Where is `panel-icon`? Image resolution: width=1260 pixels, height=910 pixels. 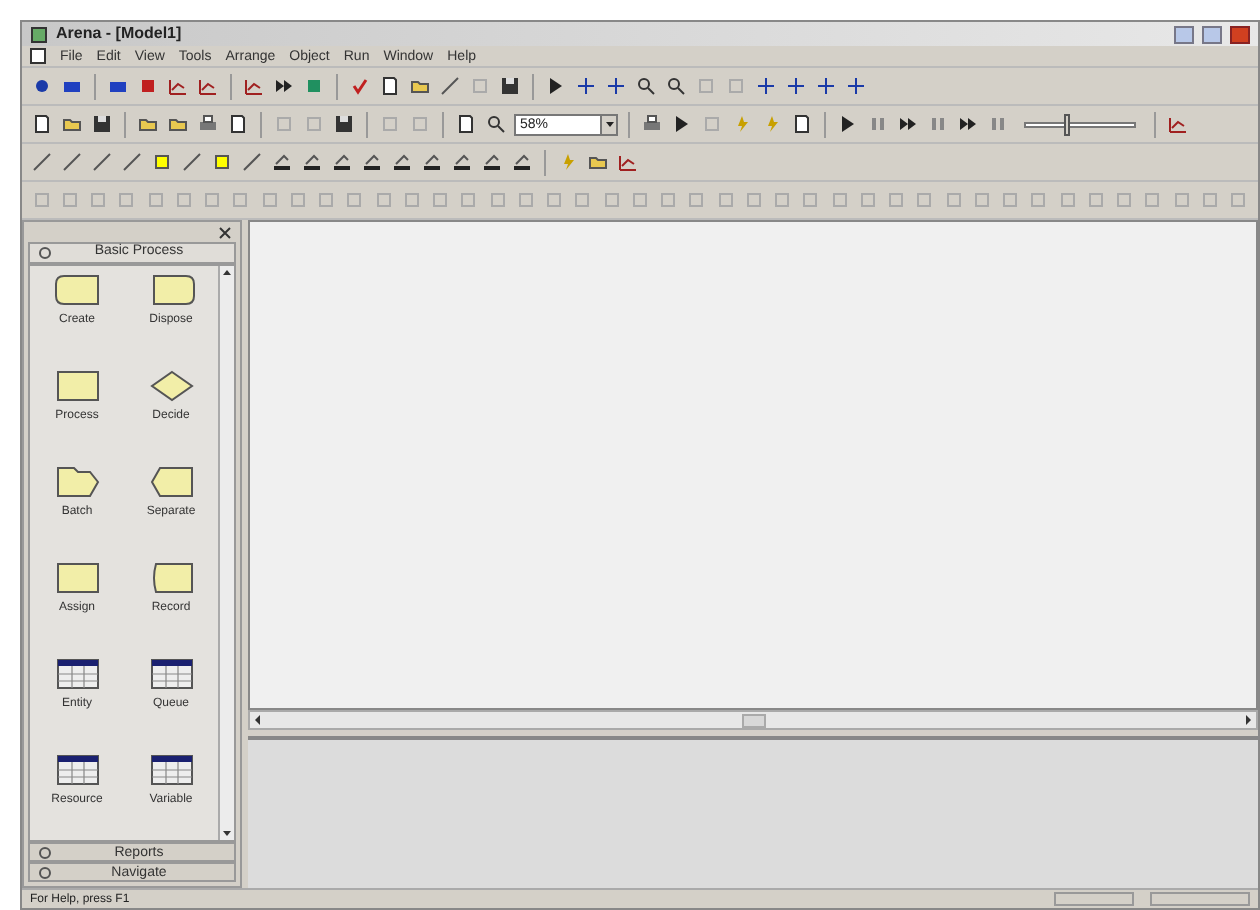 panel-icon is located at coordinates (45, 253).